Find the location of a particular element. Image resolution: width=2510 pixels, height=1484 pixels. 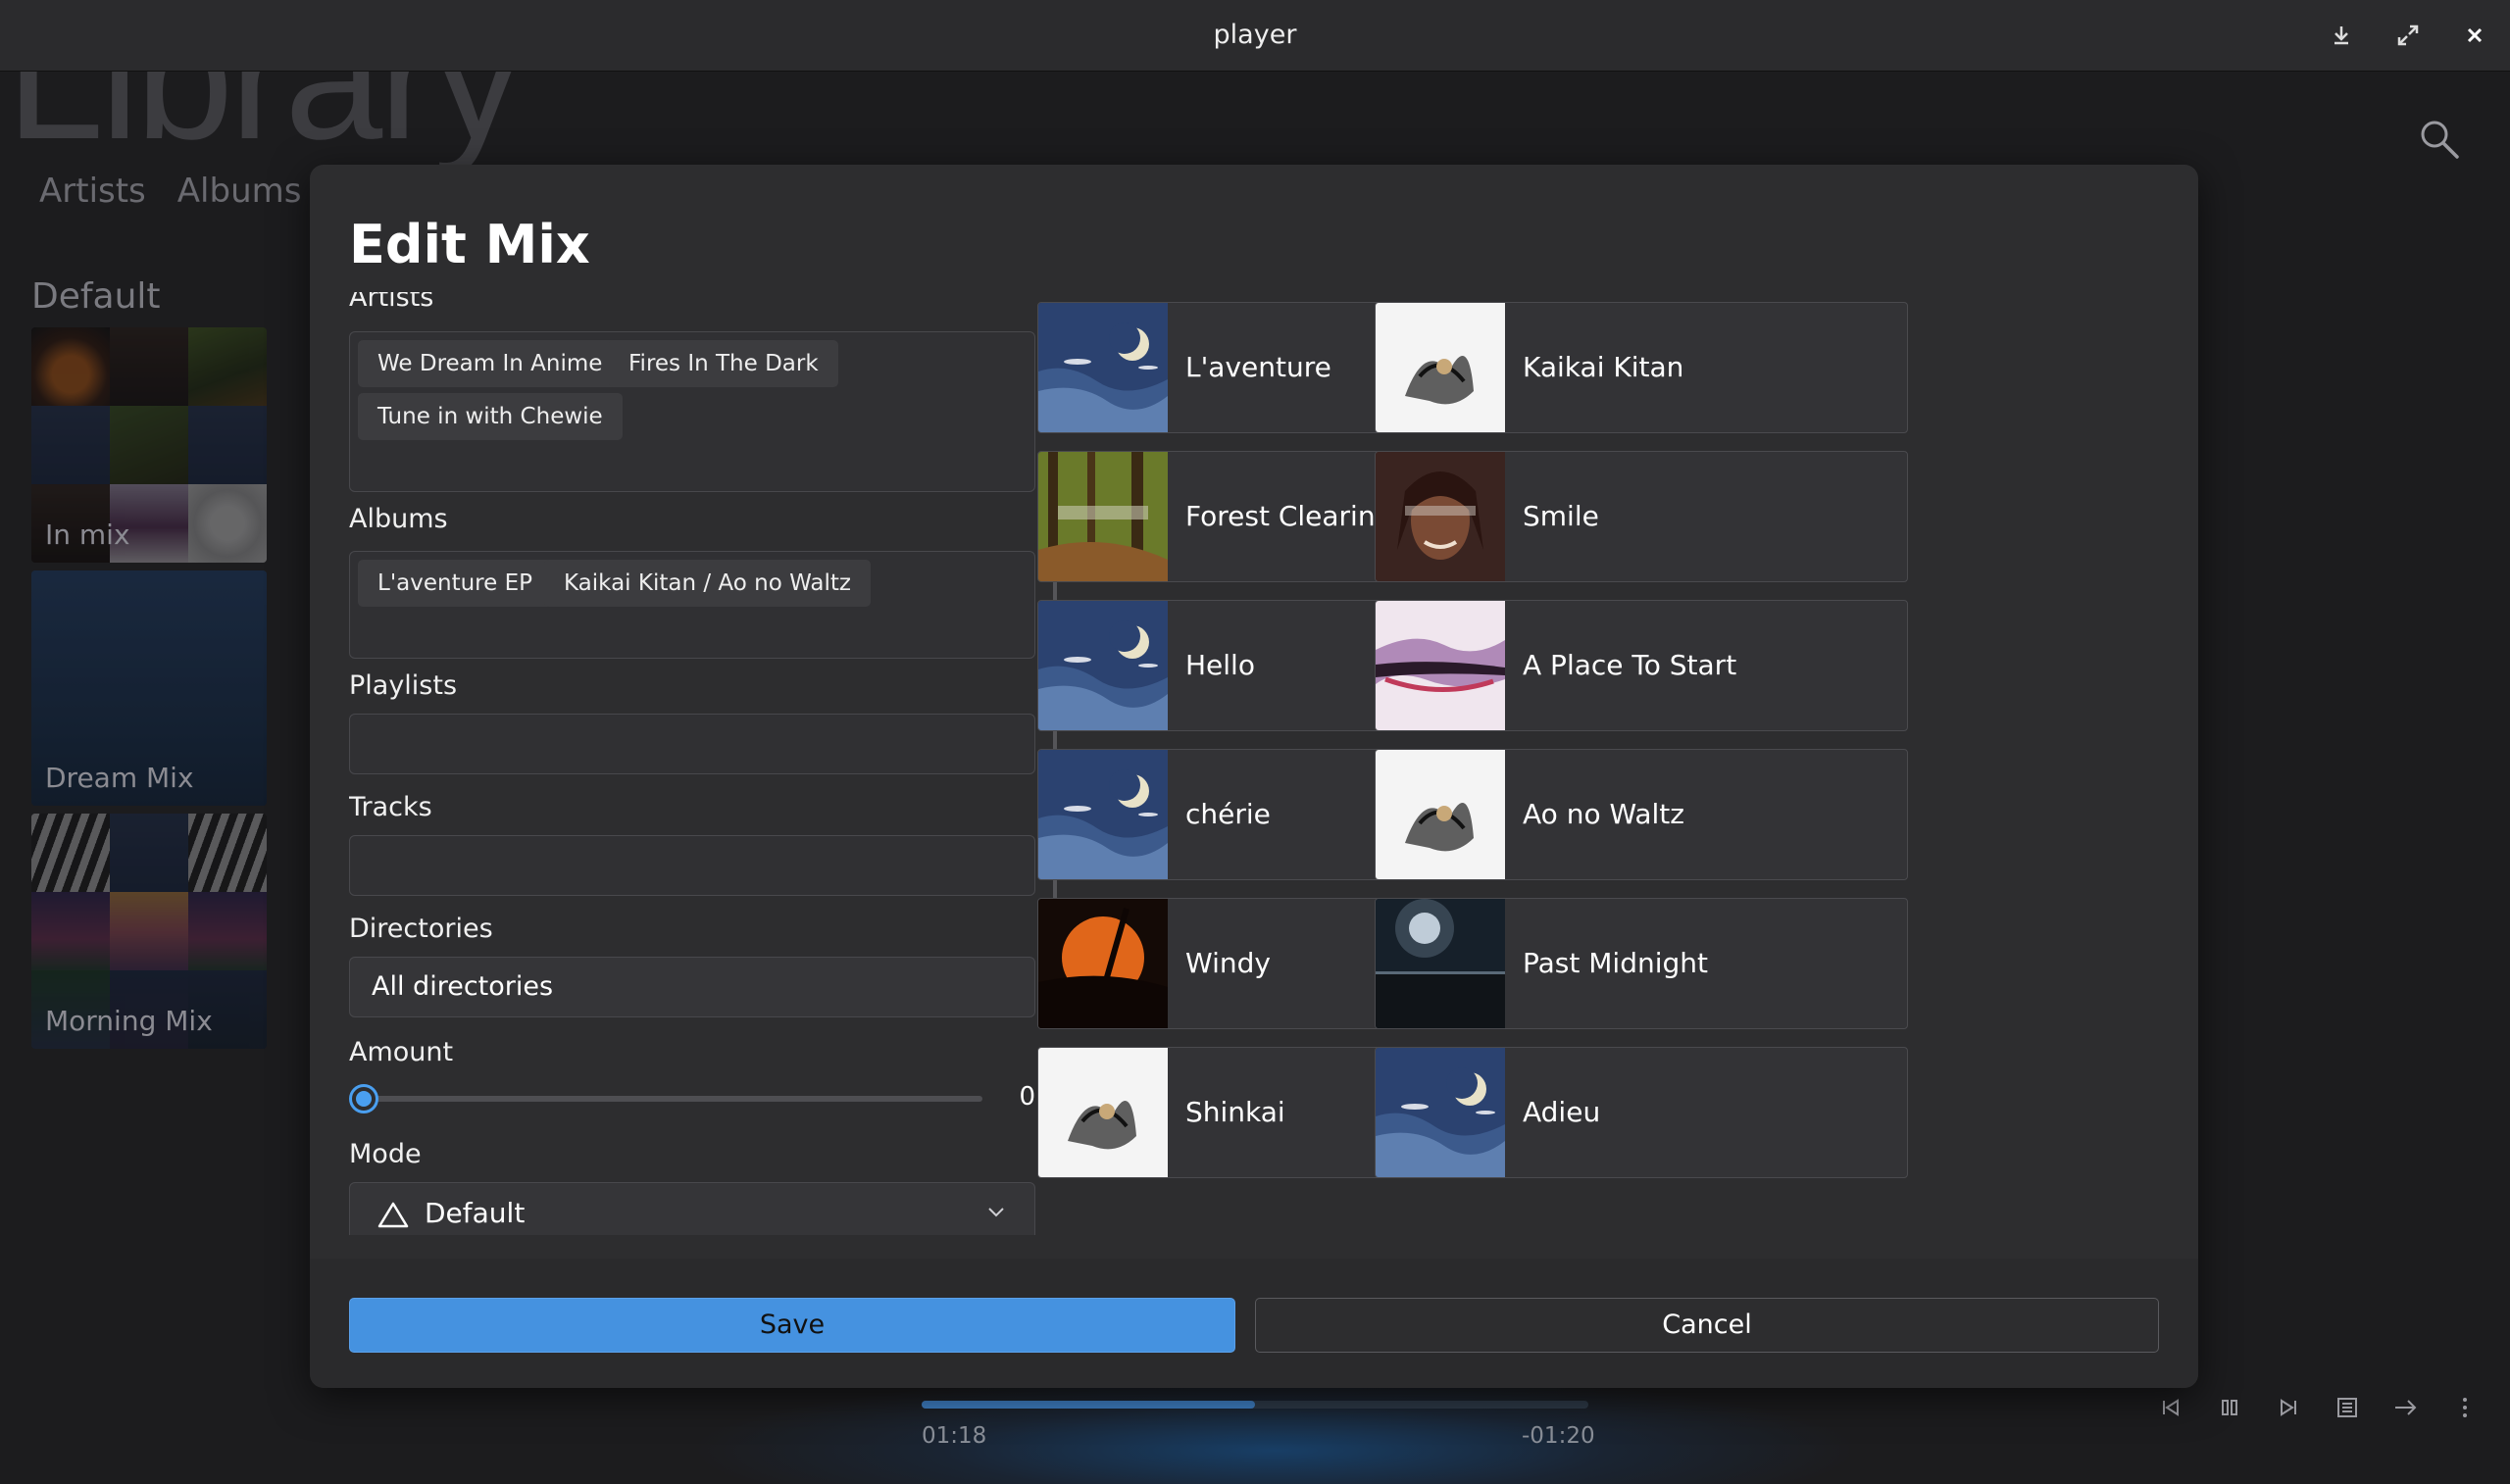

albums-field: L'aventure EP Kaikai Kitan / Ao no Waltz is located at coordinates (692, 605).